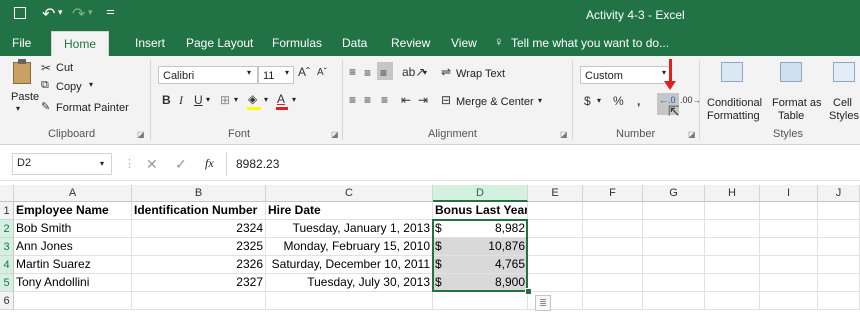 The width and height of the screenshot is (860, 315). I want to click on font-name-box: Calibri, so click(208, 75).